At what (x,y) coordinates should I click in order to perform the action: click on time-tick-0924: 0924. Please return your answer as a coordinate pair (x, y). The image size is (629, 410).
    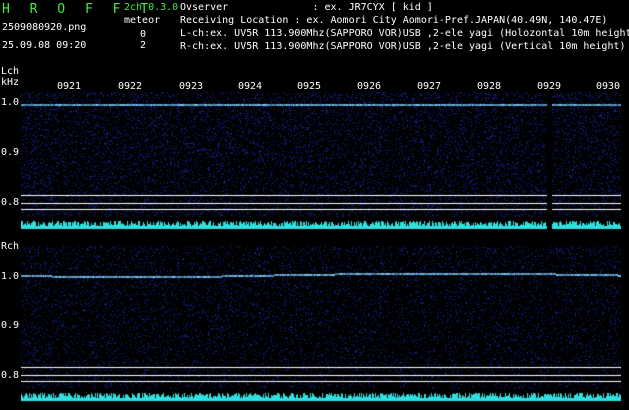
    Looking at the image, I should click on (250, 86).